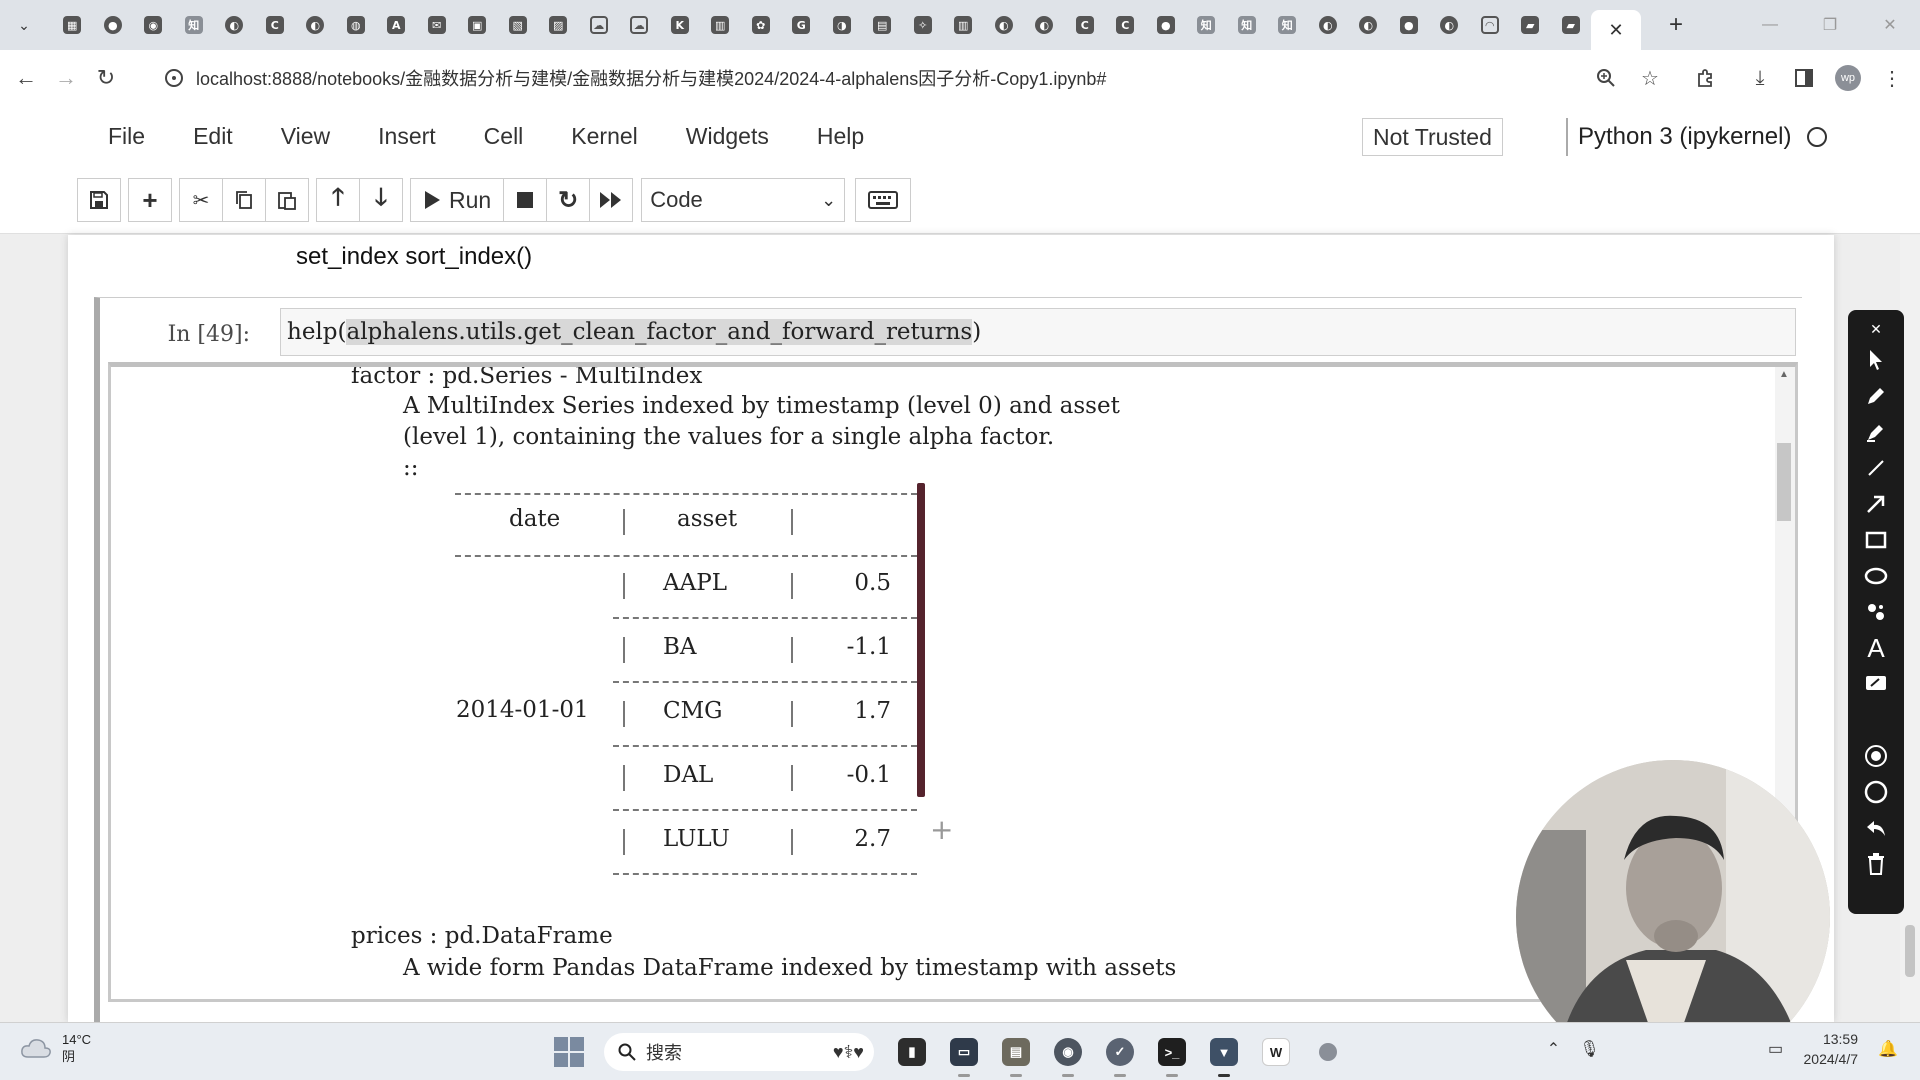 This screenshot has height=1080, width=1920. Describe the element at coordinates (1650, 78) in the screenshot. I see `bookmark-star-icon: ☆` at that location.